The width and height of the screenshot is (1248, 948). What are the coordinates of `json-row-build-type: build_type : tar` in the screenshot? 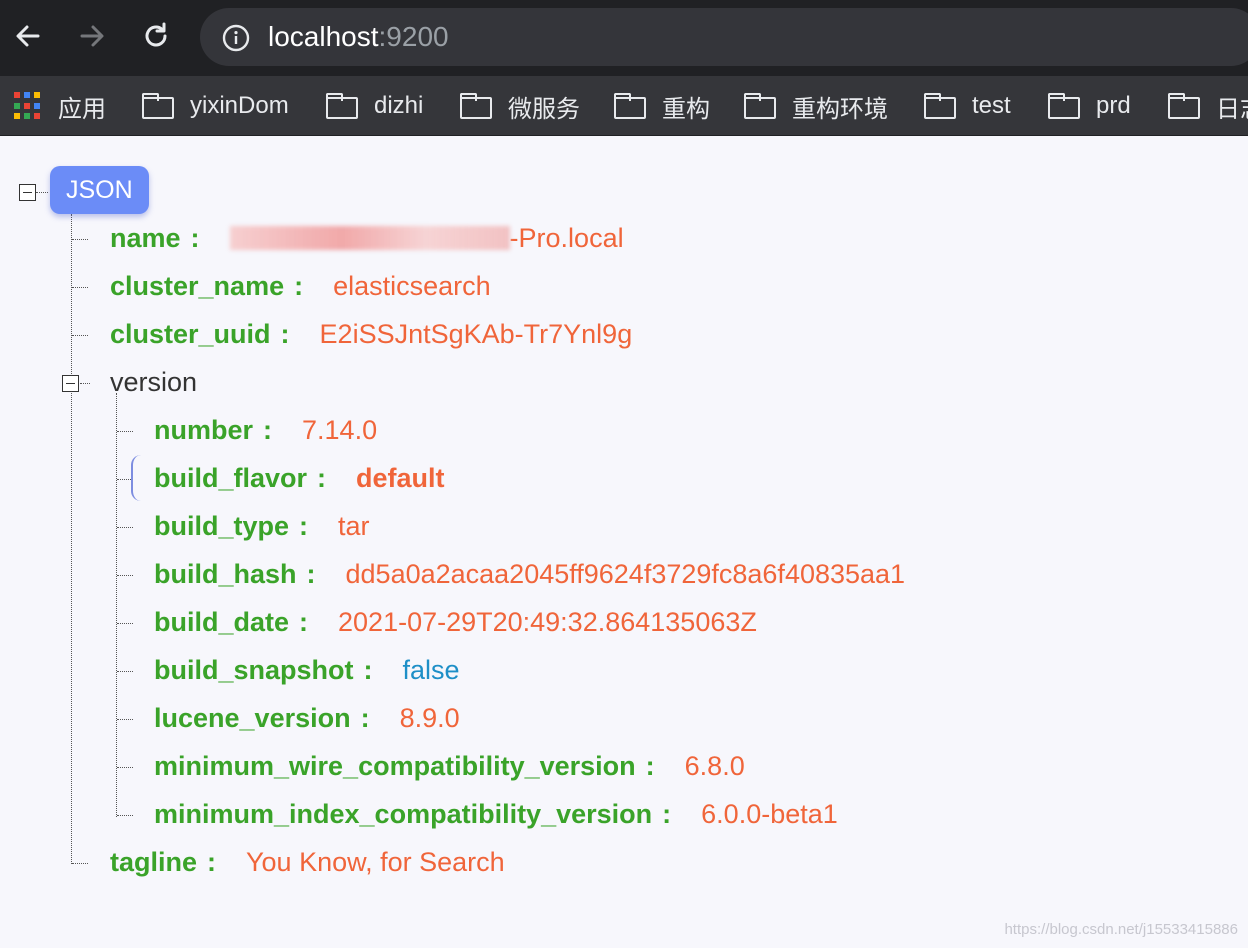 It's located at (262, 526).